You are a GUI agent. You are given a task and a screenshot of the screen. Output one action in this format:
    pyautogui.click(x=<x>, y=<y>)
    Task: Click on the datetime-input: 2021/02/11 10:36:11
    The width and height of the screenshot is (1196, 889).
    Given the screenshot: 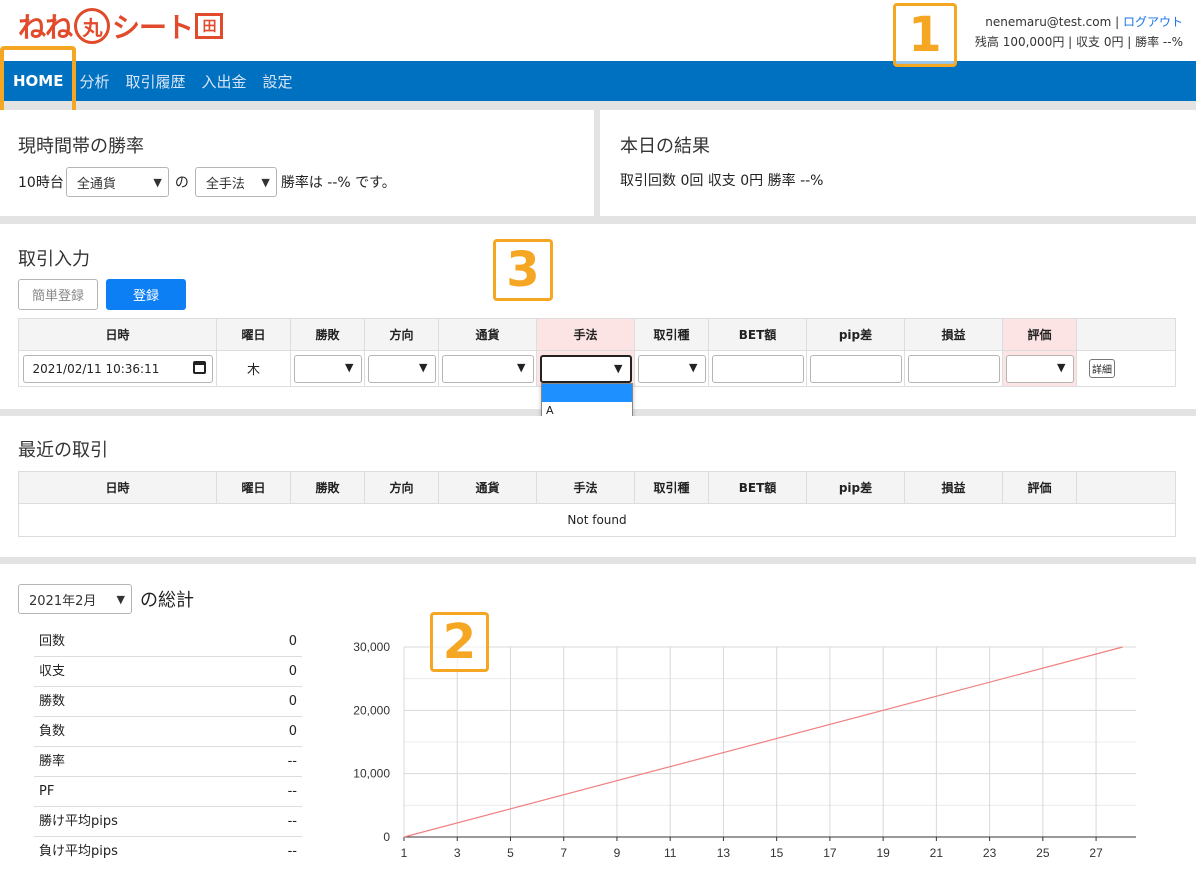 What is the action you would take?
    pyautogui.click(x=117, y=368)
    